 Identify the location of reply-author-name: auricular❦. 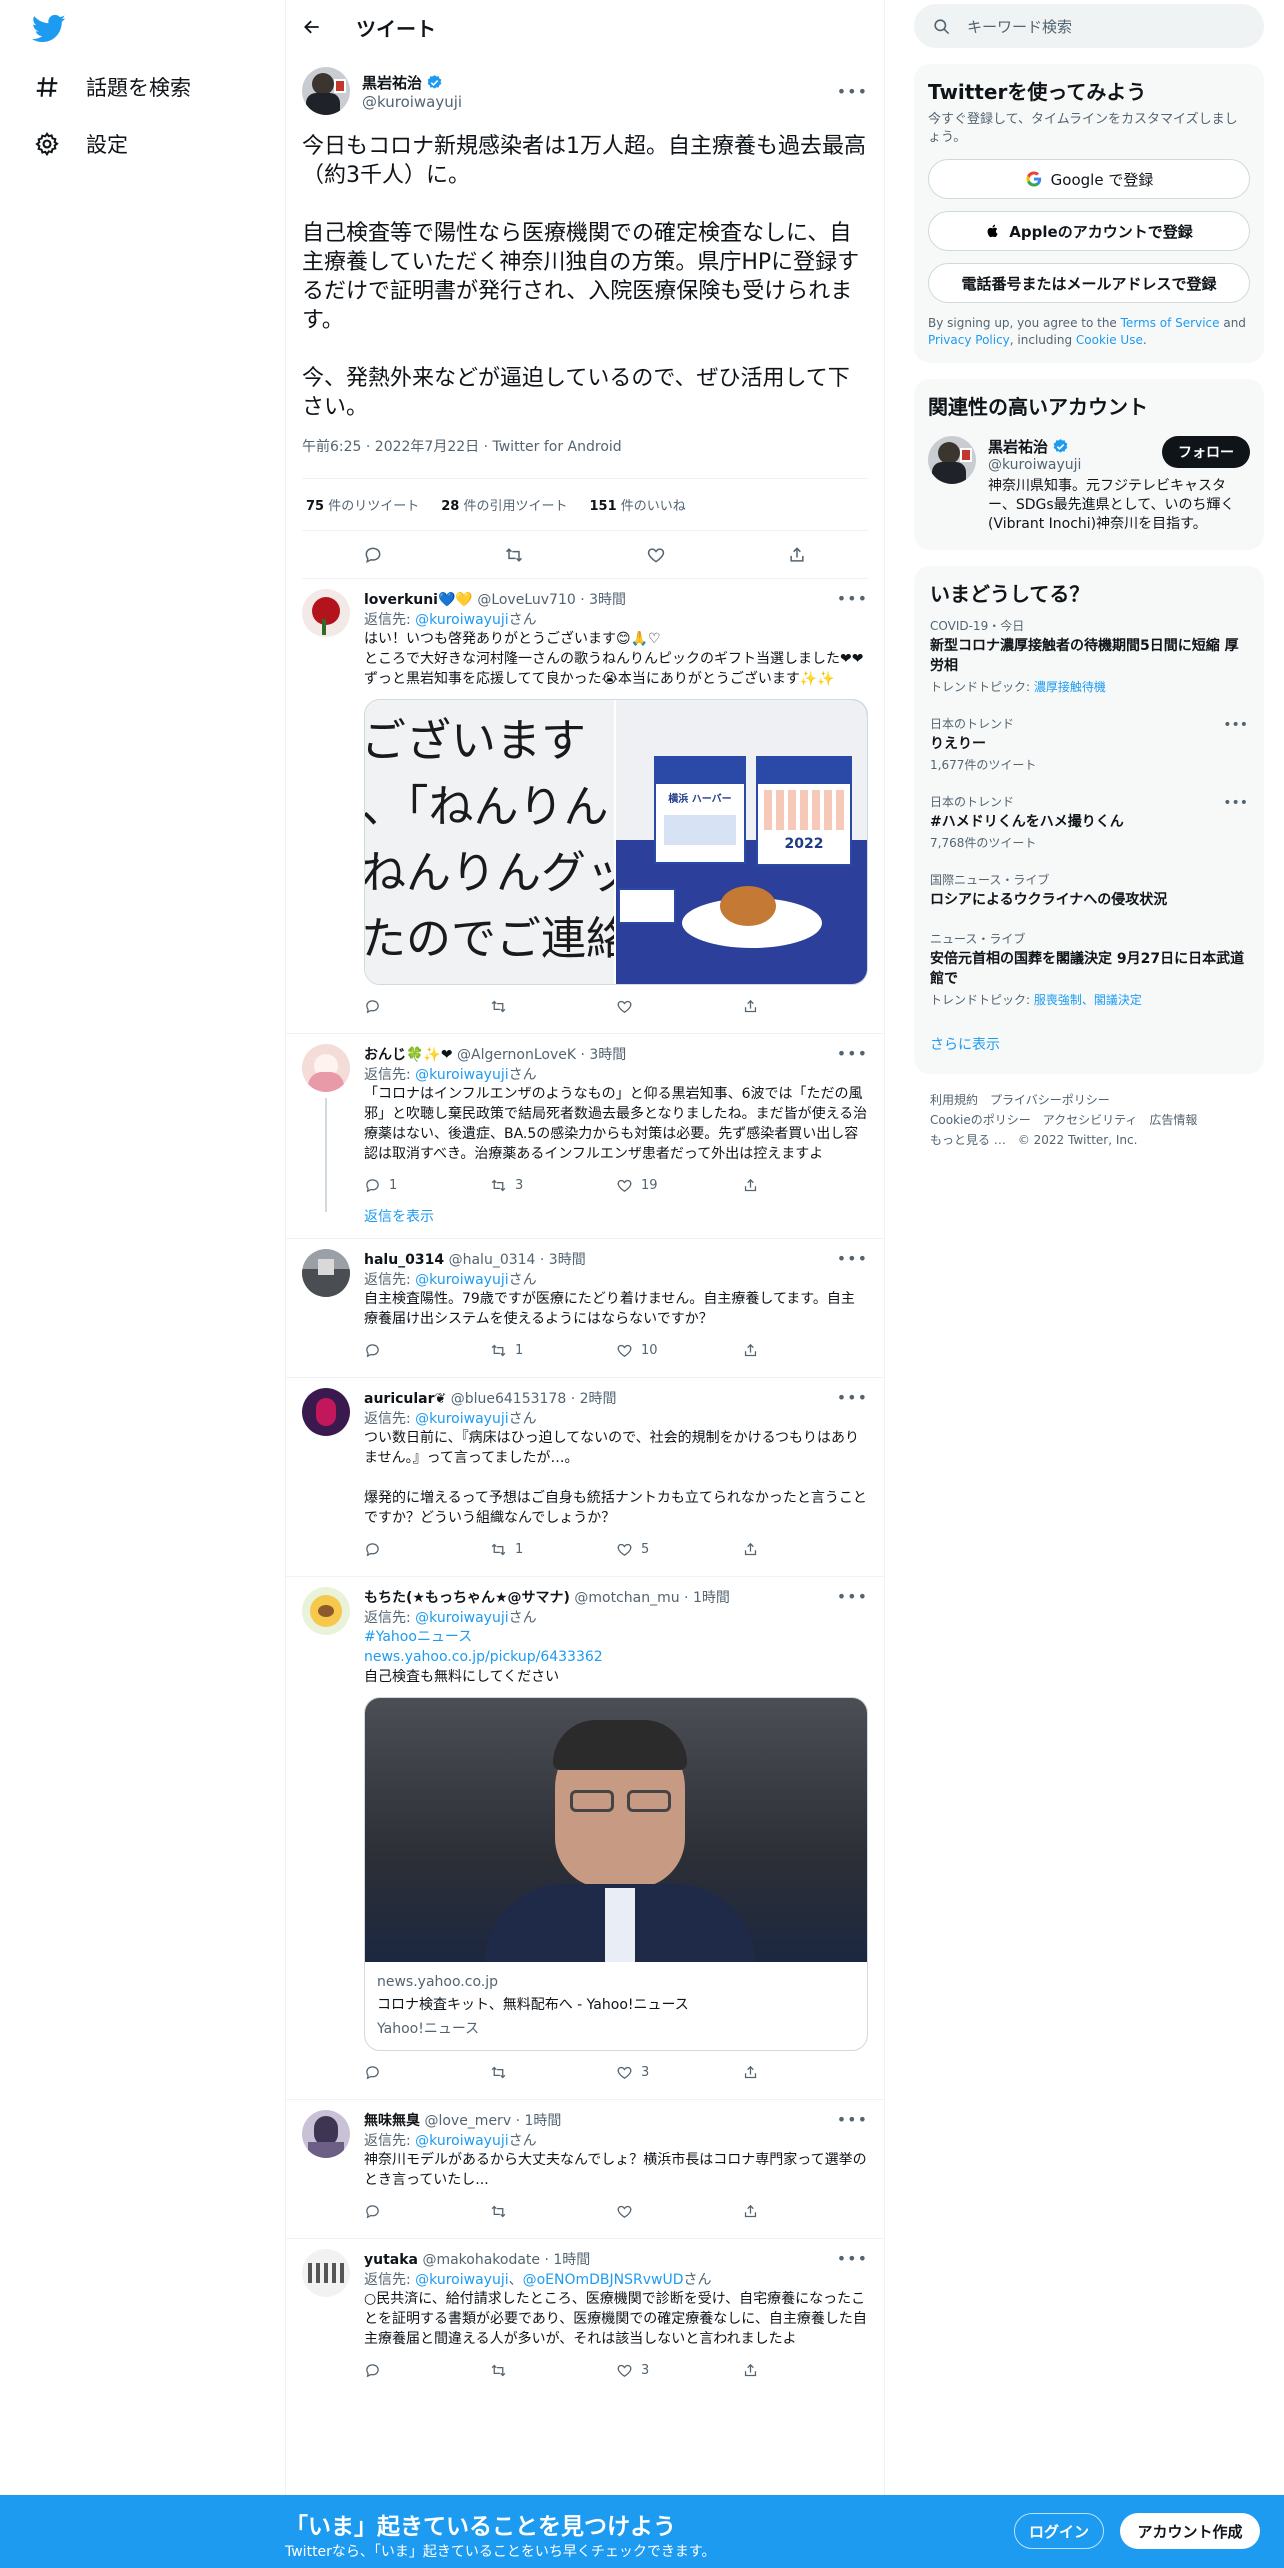
(405, 1399).